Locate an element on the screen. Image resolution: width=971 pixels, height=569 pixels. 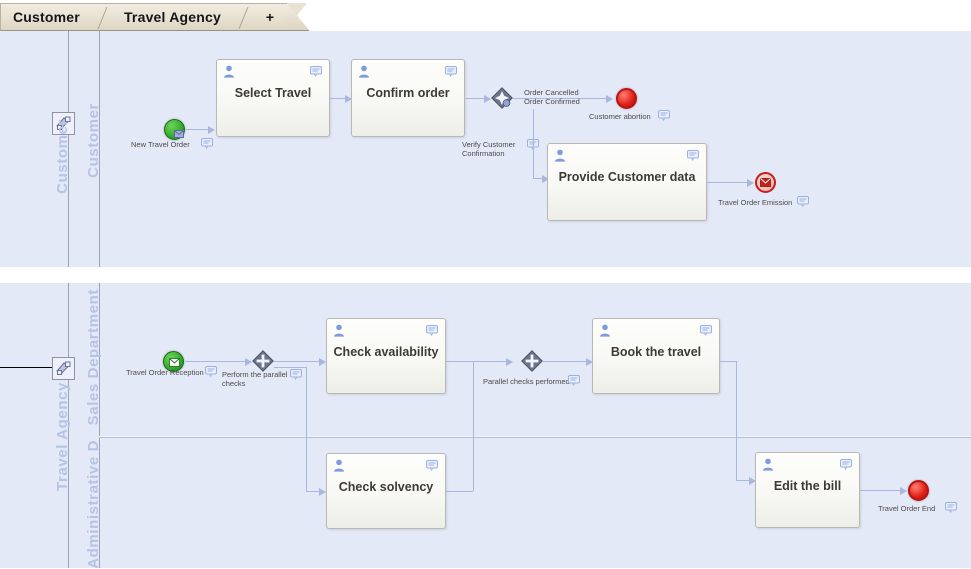
message-end-marker is located at coordinates (765, 182).